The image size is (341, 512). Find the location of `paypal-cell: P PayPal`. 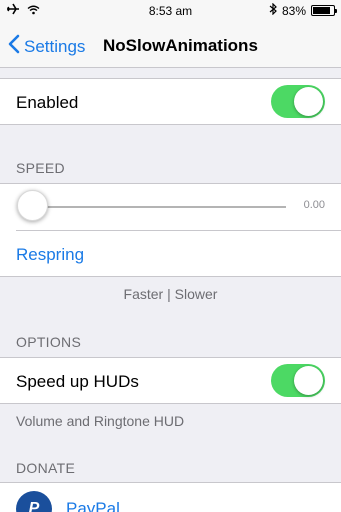

paypal-cell: P PayPal is located at coordinates (170, 497).